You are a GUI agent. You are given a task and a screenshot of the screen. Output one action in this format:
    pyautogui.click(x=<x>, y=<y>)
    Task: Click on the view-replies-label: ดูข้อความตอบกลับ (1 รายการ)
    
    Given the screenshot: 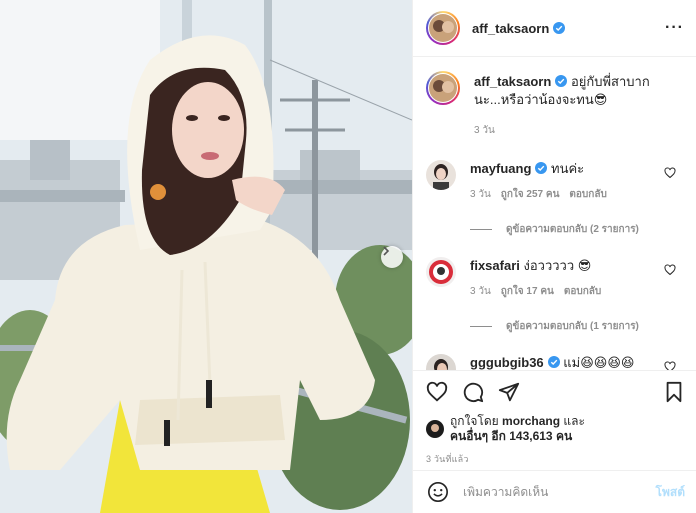 What is the action you would take?
    pyautogui.click(x=572, y=326)
    